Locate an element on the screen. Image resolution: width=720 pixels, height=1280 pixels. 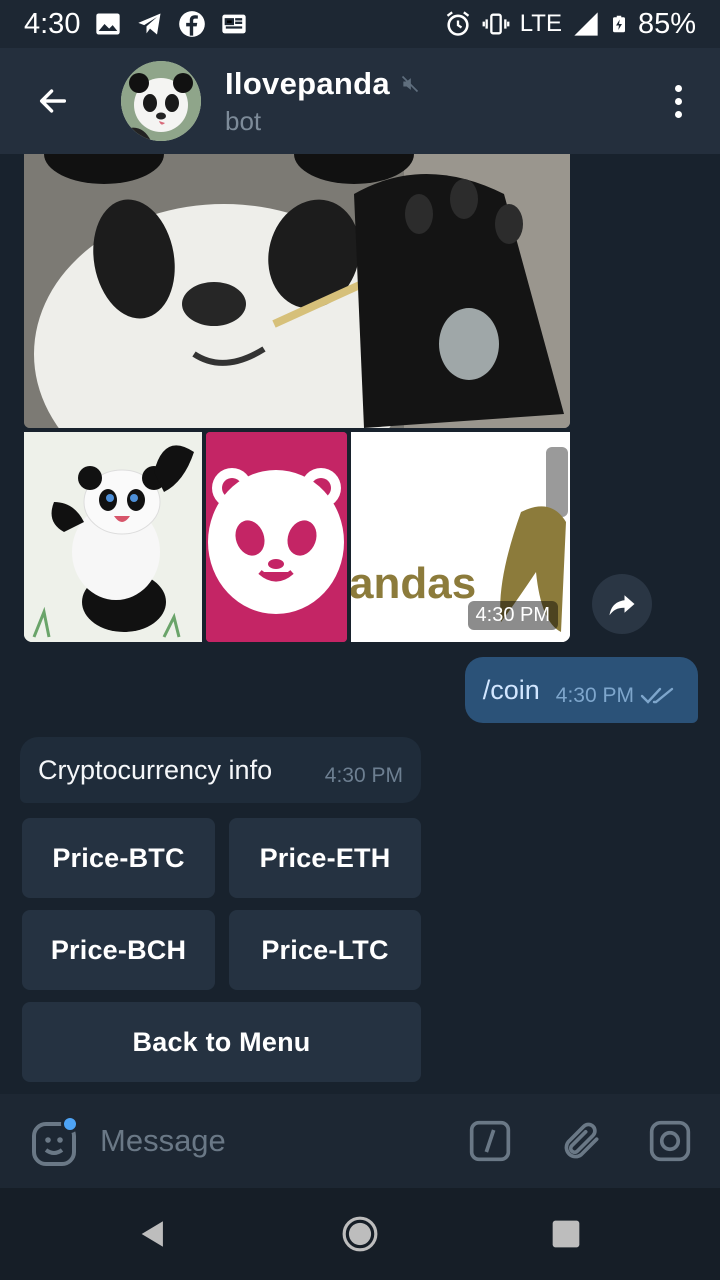
price-btc-button: Price-BTC is located at coordinates (118, 858).